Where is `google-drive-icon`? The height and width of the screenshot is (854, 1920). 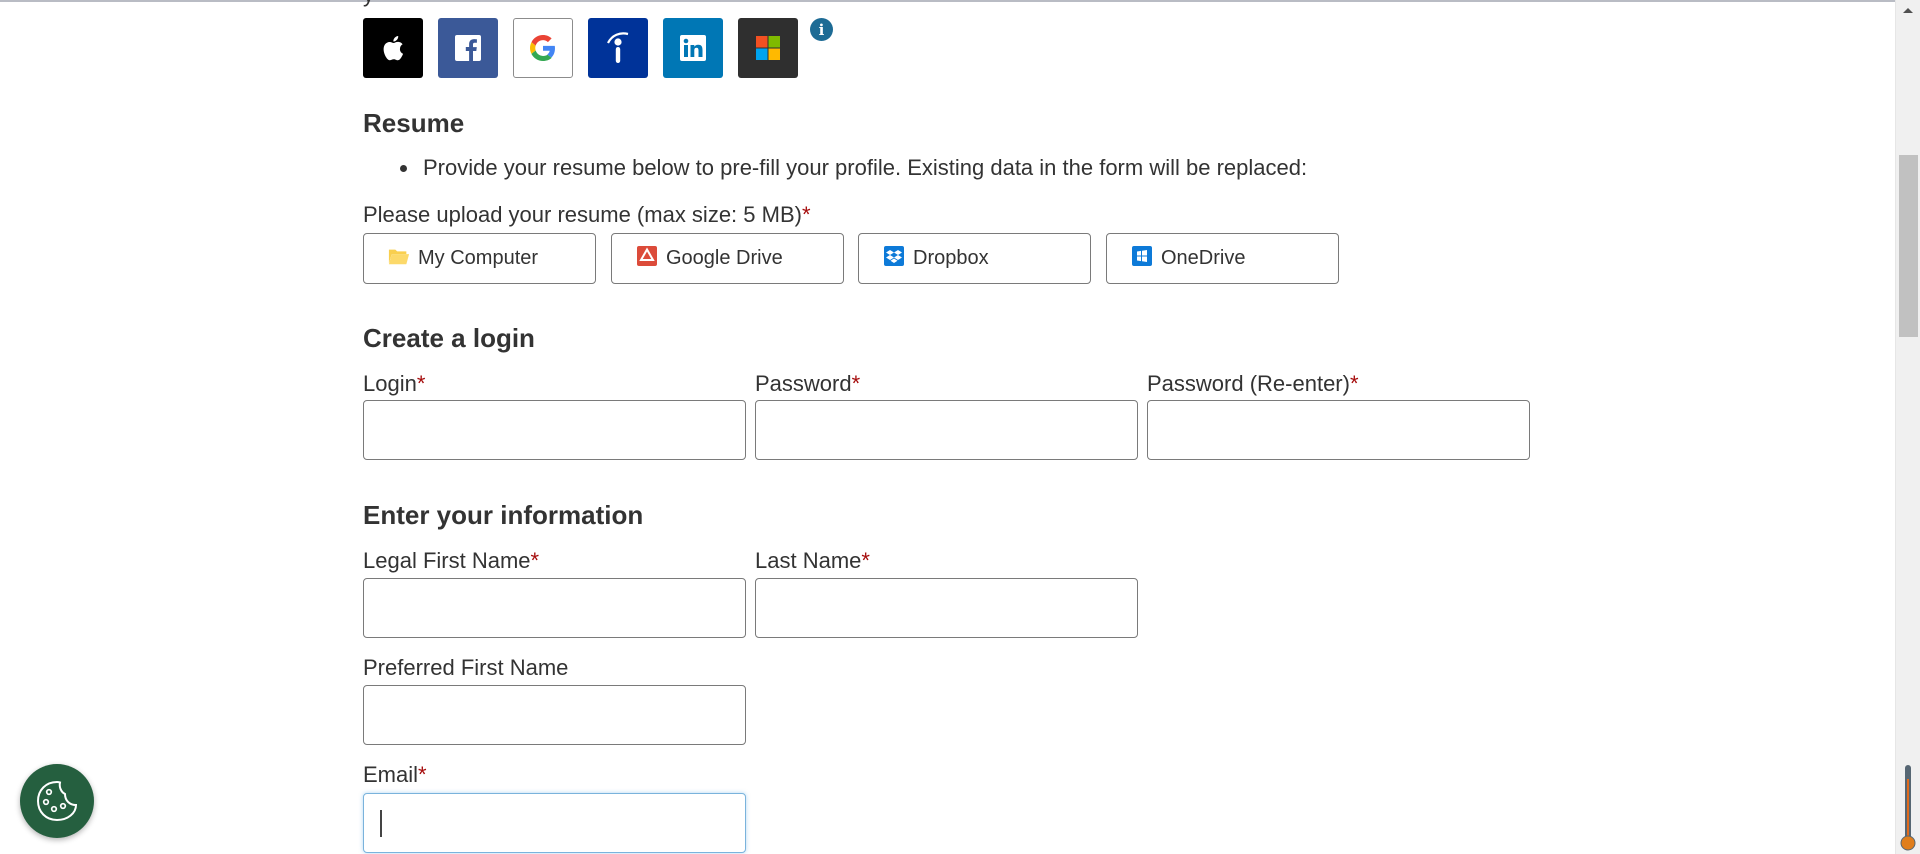 google-drive-icon is located at coordinates (647, 256).